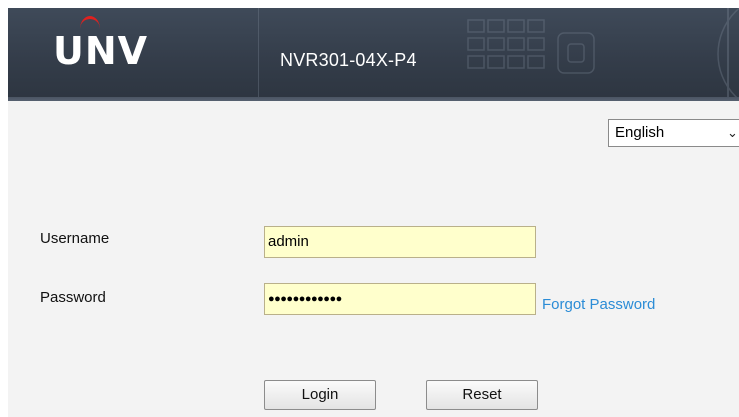 The height and width of the screenshot is (417, 739). Describe the element at coordinates (732, 132) in the screenshot. I see `chevron-down-icon: ⌄` at that location.